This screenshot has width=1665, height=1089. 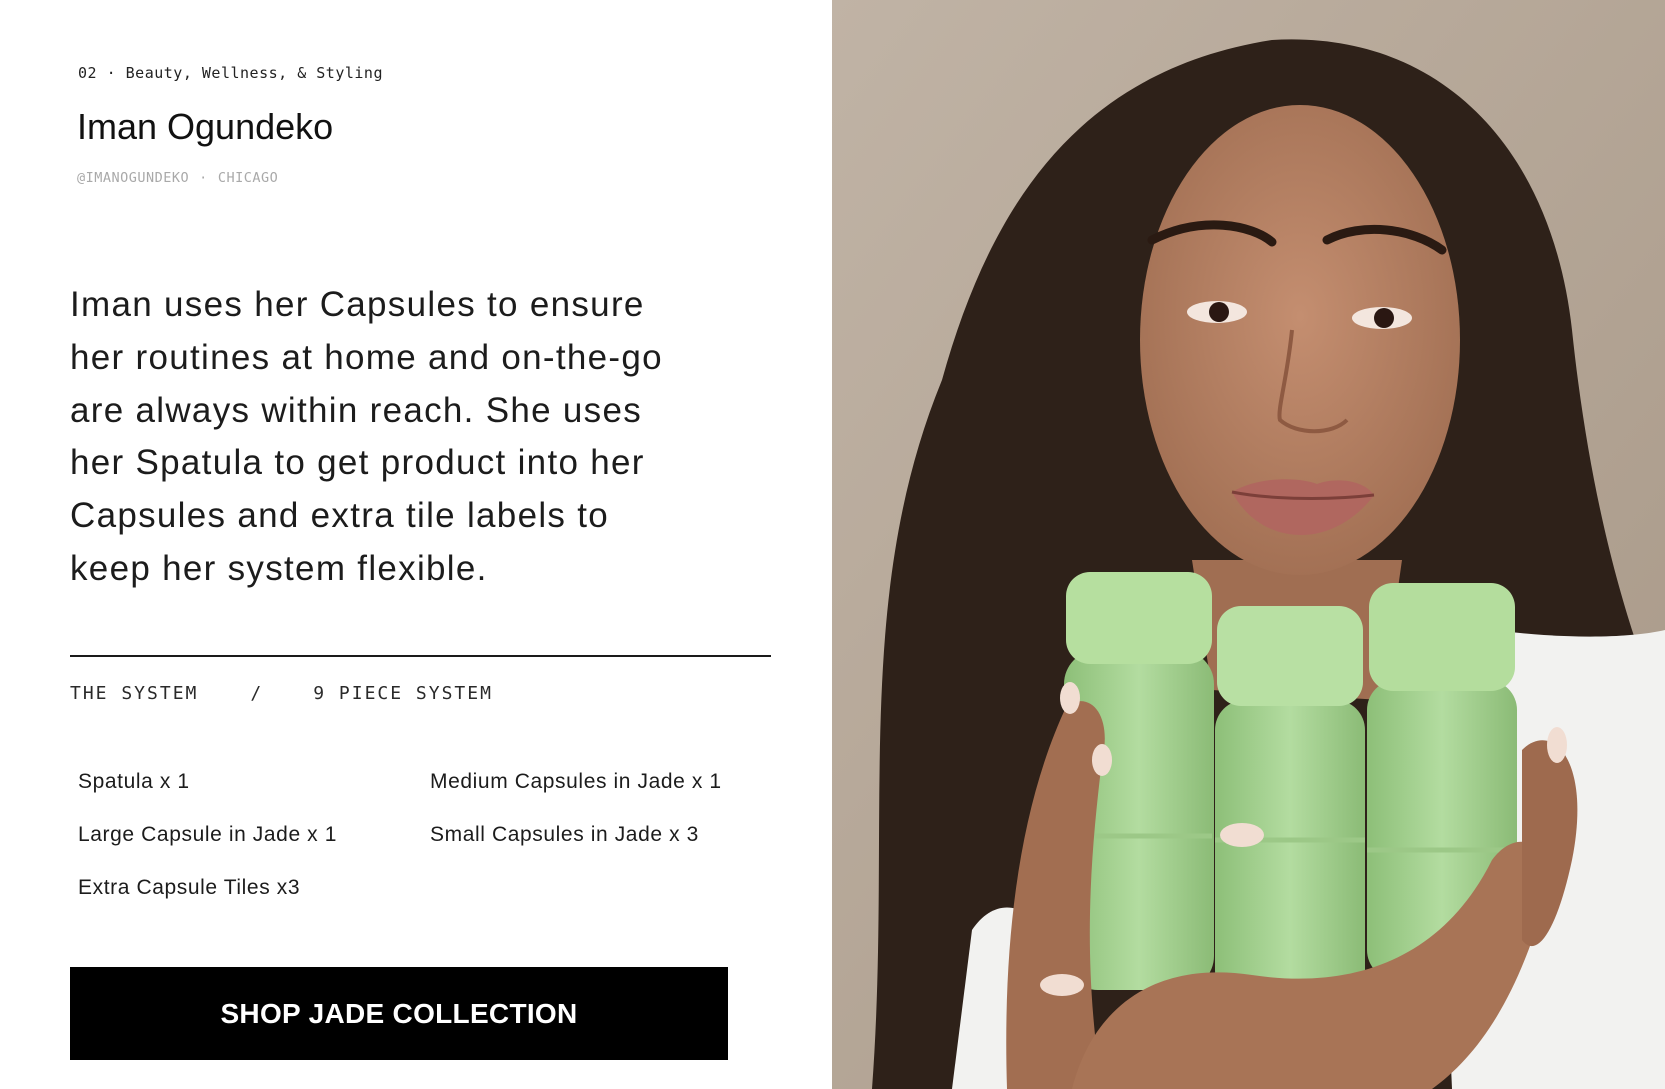 I want to click on system-item-spatula: Spatula x 1, so click(x=134, y=781).